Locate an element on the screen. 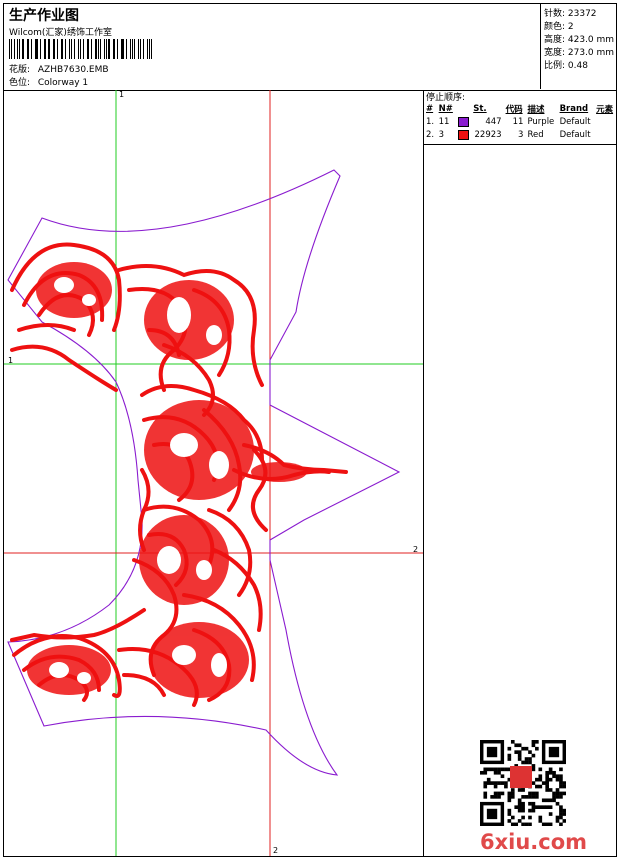 The image size is (620, 860). colorway-line: 色位: Colorway 1 is located at coordinates (48, 81).